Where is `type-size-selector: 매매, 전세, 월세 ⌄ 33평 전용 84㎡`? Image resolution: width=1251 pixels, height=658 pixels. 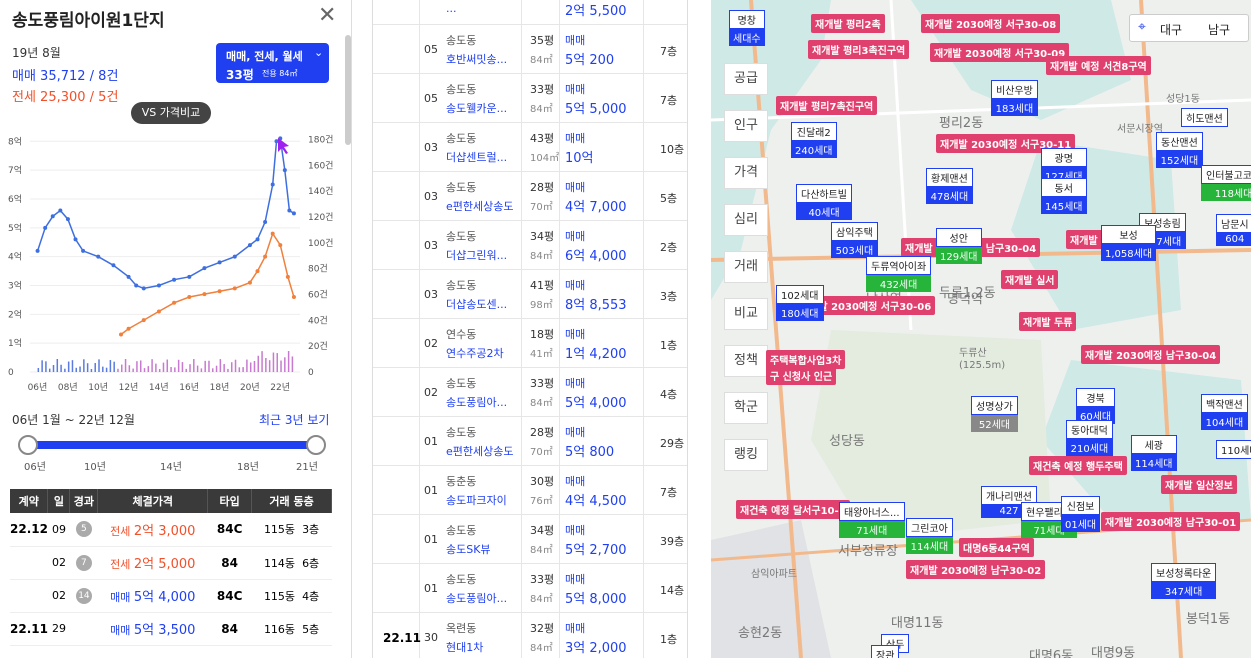
type-size-selector: 매매, 전세, 월세 ⌄ 33평 전용 84㎡ is located at coordinates (272, 63).